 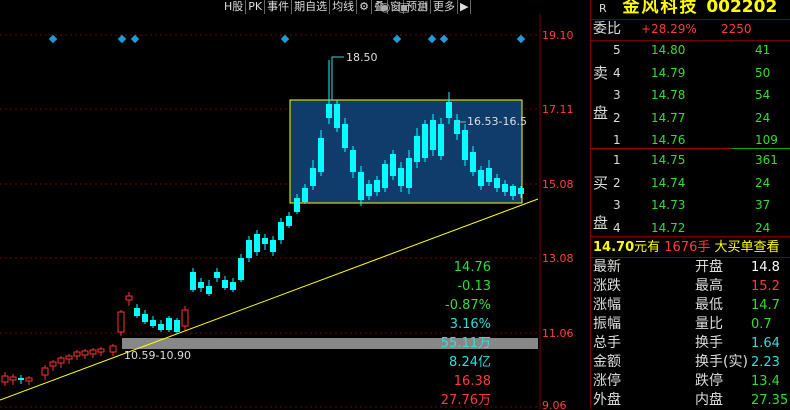 What do you see at coordinates (468, 305) in the screenshot?
I see `stat-value: -0.87%` at bounding box center [468, 305].